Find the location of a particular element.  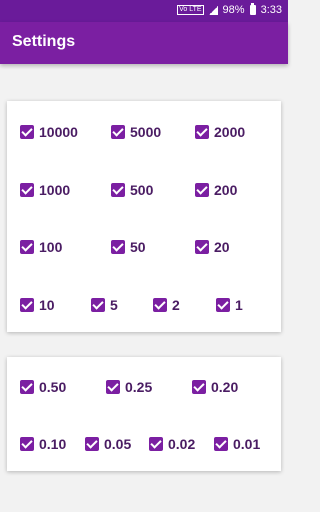

checkbox-note-10000: 10000 is located at coordinates (49, 132).